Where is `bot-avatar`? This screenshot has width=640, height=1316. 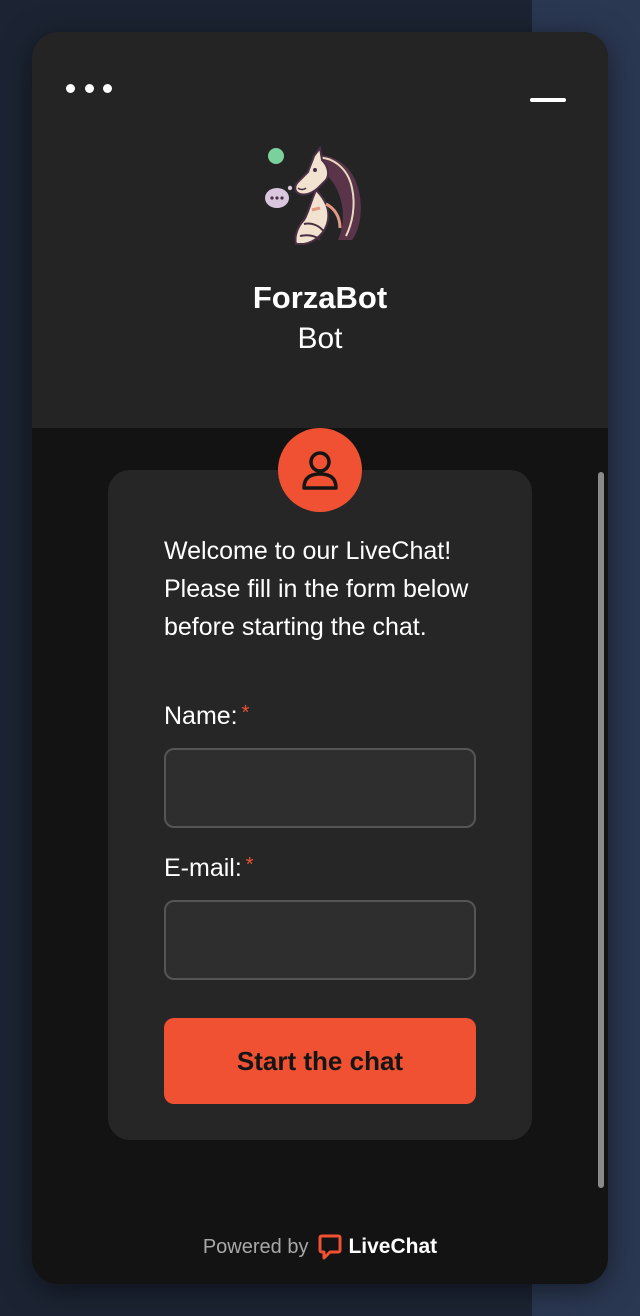
bot-avatar is located at coordinates (316, 200).